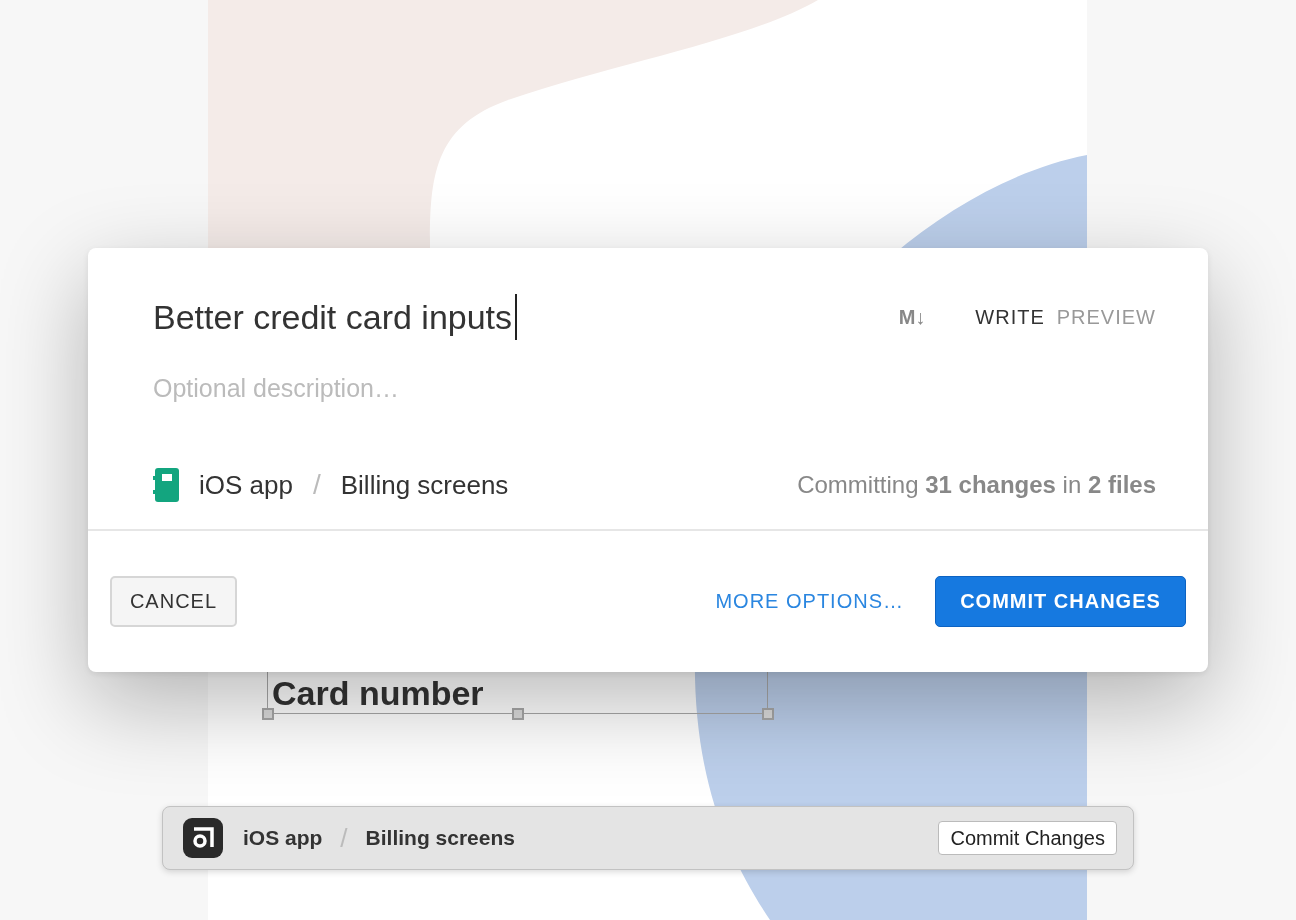 Image resolution: width=1296 pixels, height=920 pixels. I want to click on commit-button: Commit Changes, so click(1027, 838).